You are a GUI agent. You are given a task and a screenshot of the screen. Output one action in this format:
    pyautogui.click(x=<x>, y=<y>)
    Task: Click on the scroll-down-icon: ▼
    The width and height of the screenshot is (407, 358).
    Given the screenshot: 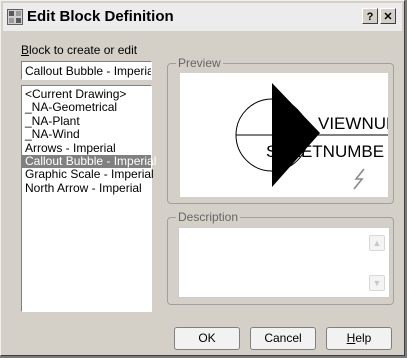 What is the action you would take?
    pyautogui.click(x=377, y=283)
    